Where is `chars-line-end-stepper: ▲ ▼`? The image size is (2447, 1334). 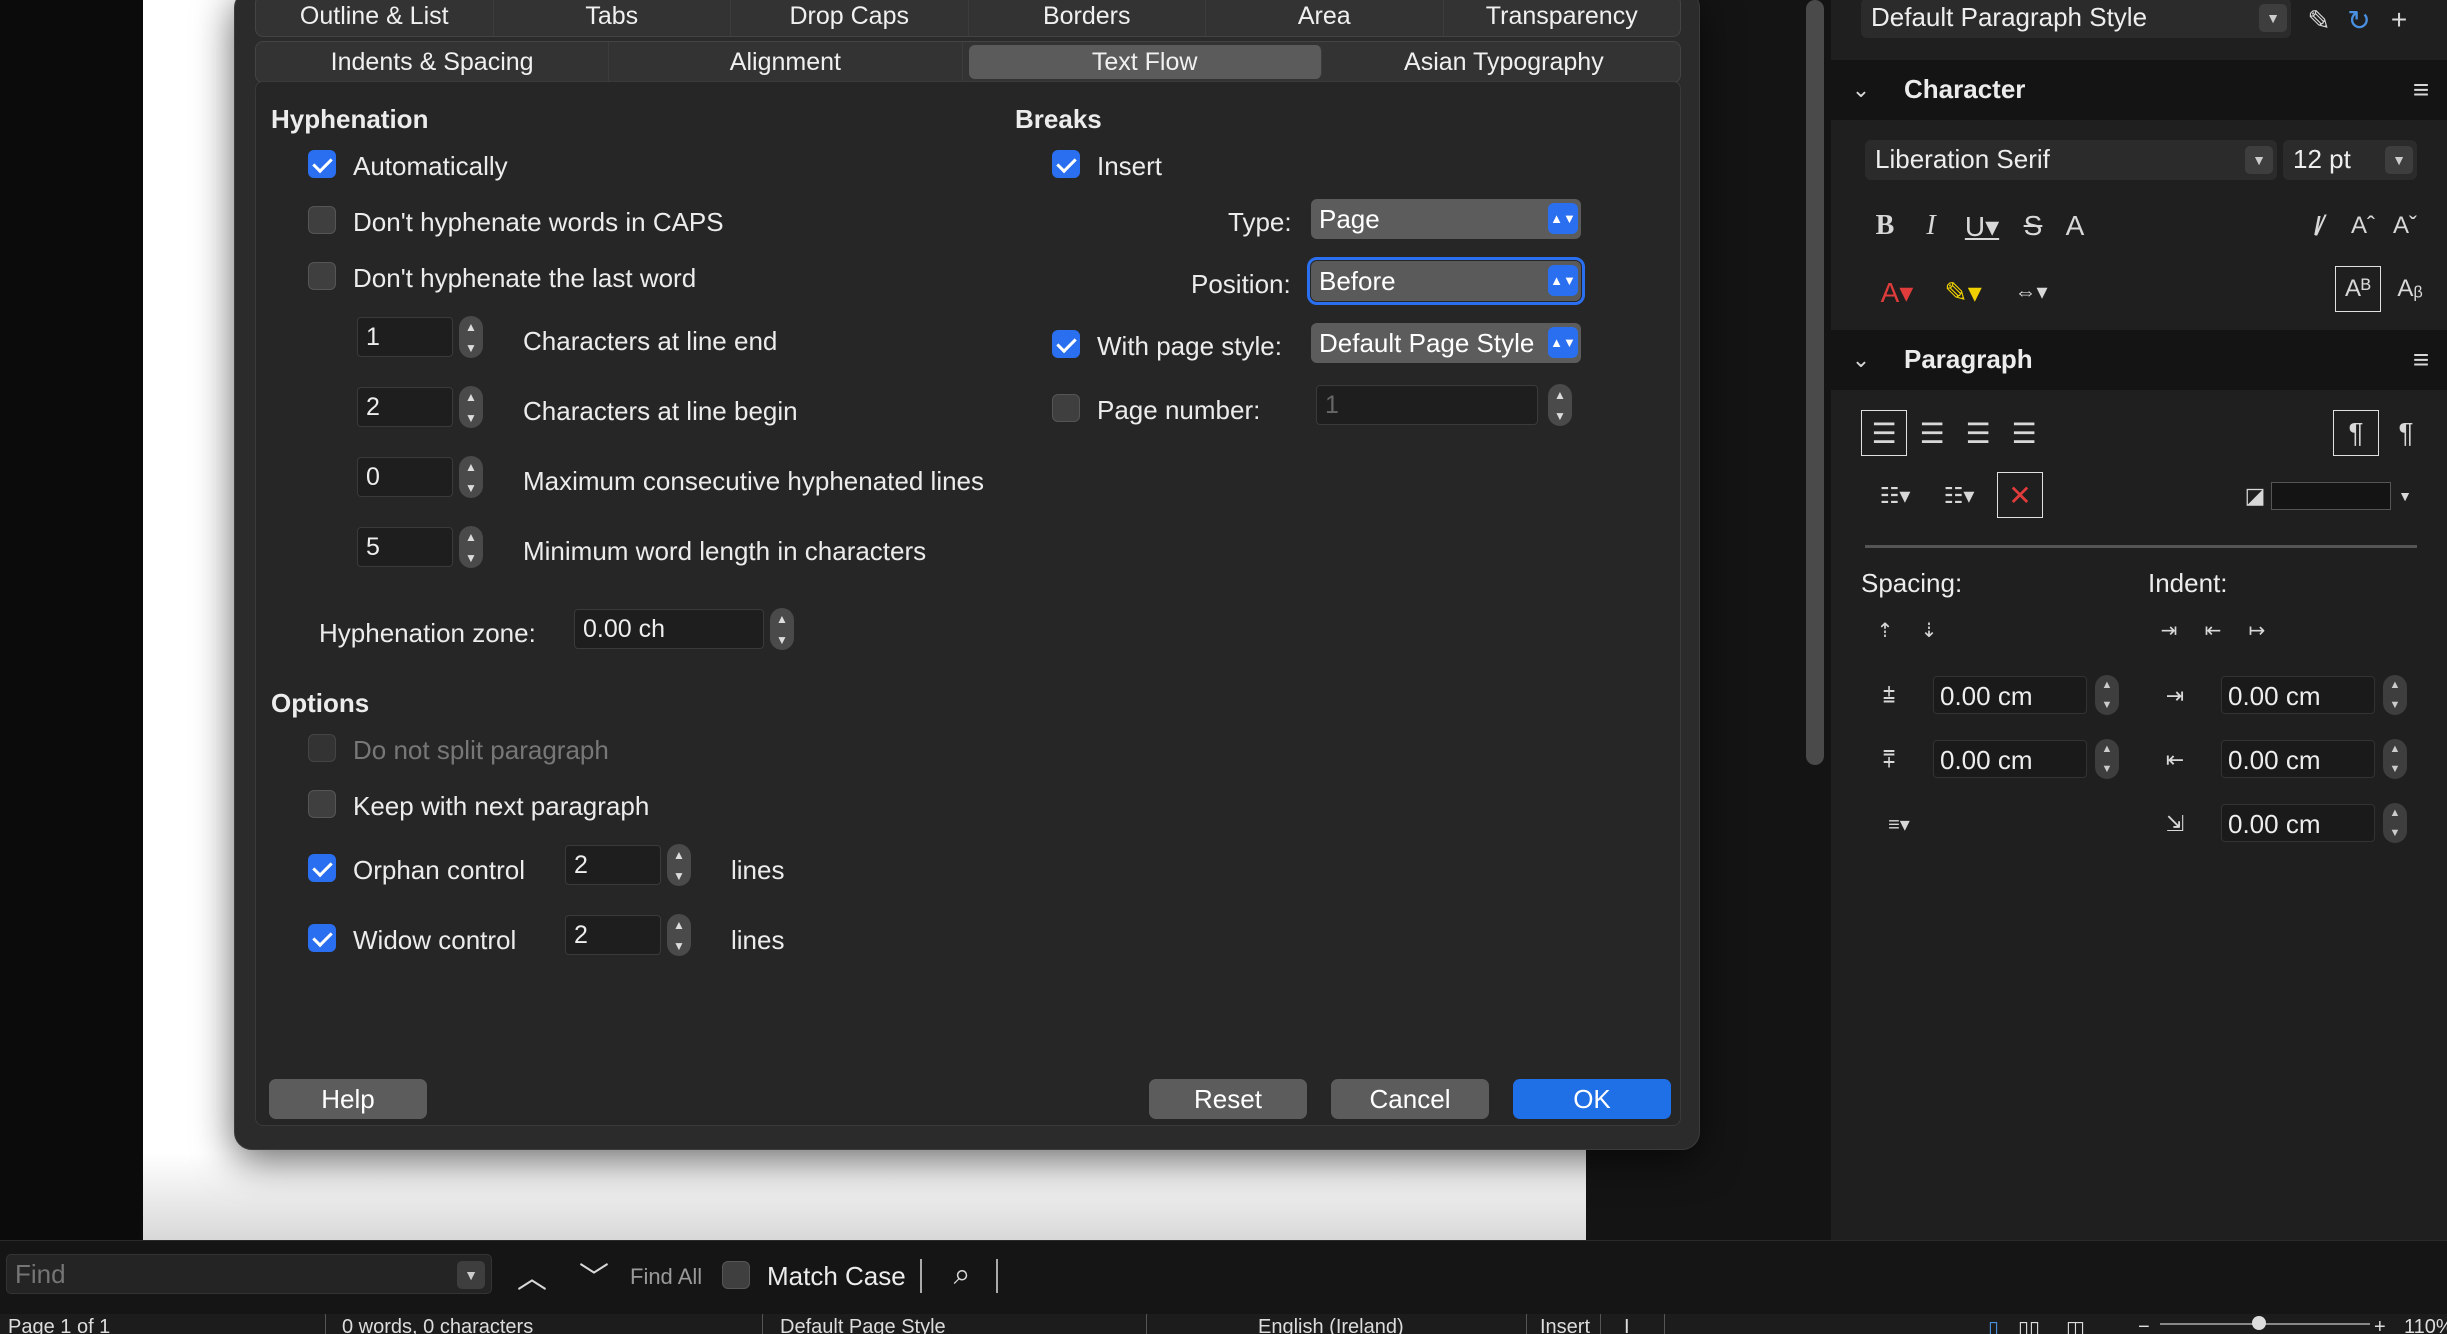 chars-line-end-stepper: ▲ ▼ is located at coordinates (471, 337).